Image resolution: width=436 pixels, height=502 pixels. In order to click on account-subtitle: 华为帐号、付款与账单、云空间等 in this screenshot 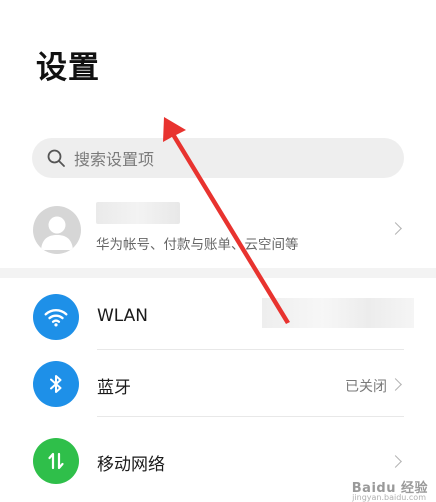, I will do `click(197, 245)`.